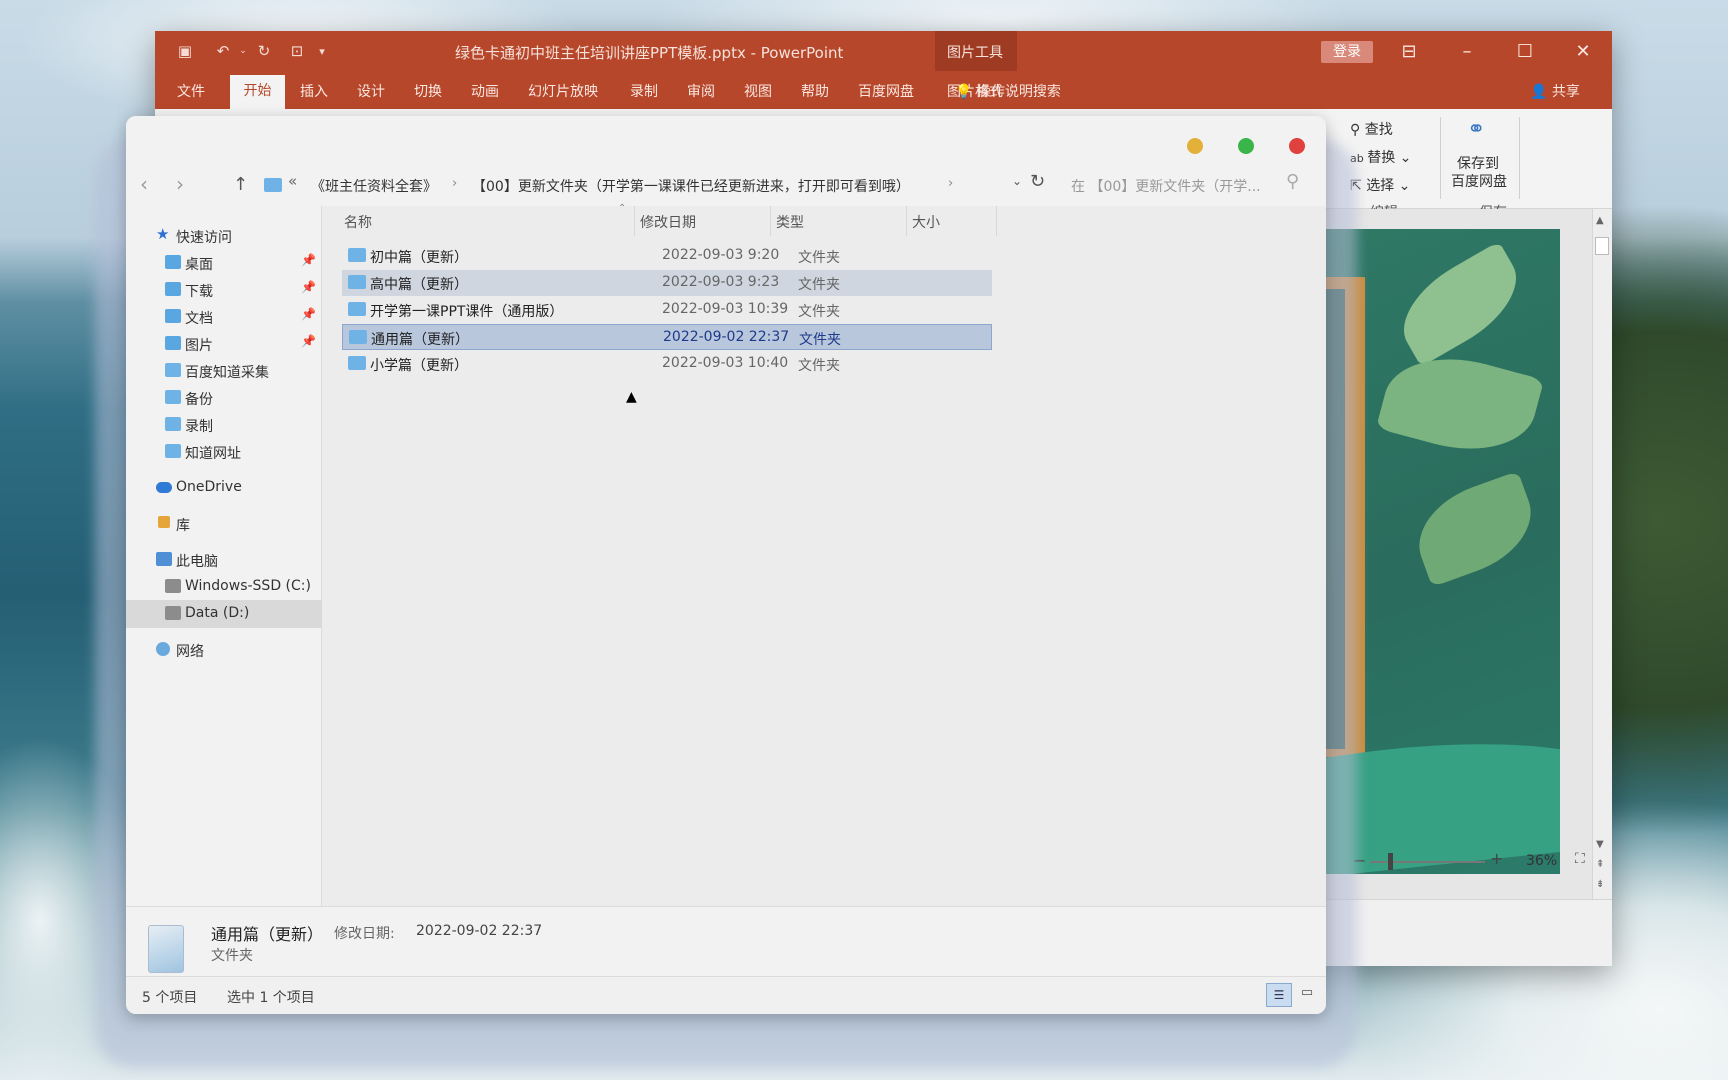  I want to click on tab-transitions: 切换, so click(428, 91).